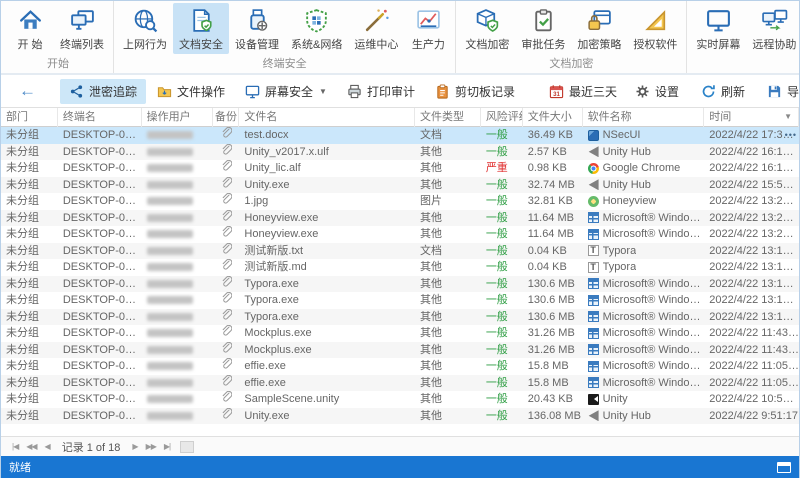 The image size is (800, 478). What do you see at coordinates (82, 28) in the screenshot?
I see `ribbon-item-terminal-list: 终端列表` at bounding box center [82, 28].